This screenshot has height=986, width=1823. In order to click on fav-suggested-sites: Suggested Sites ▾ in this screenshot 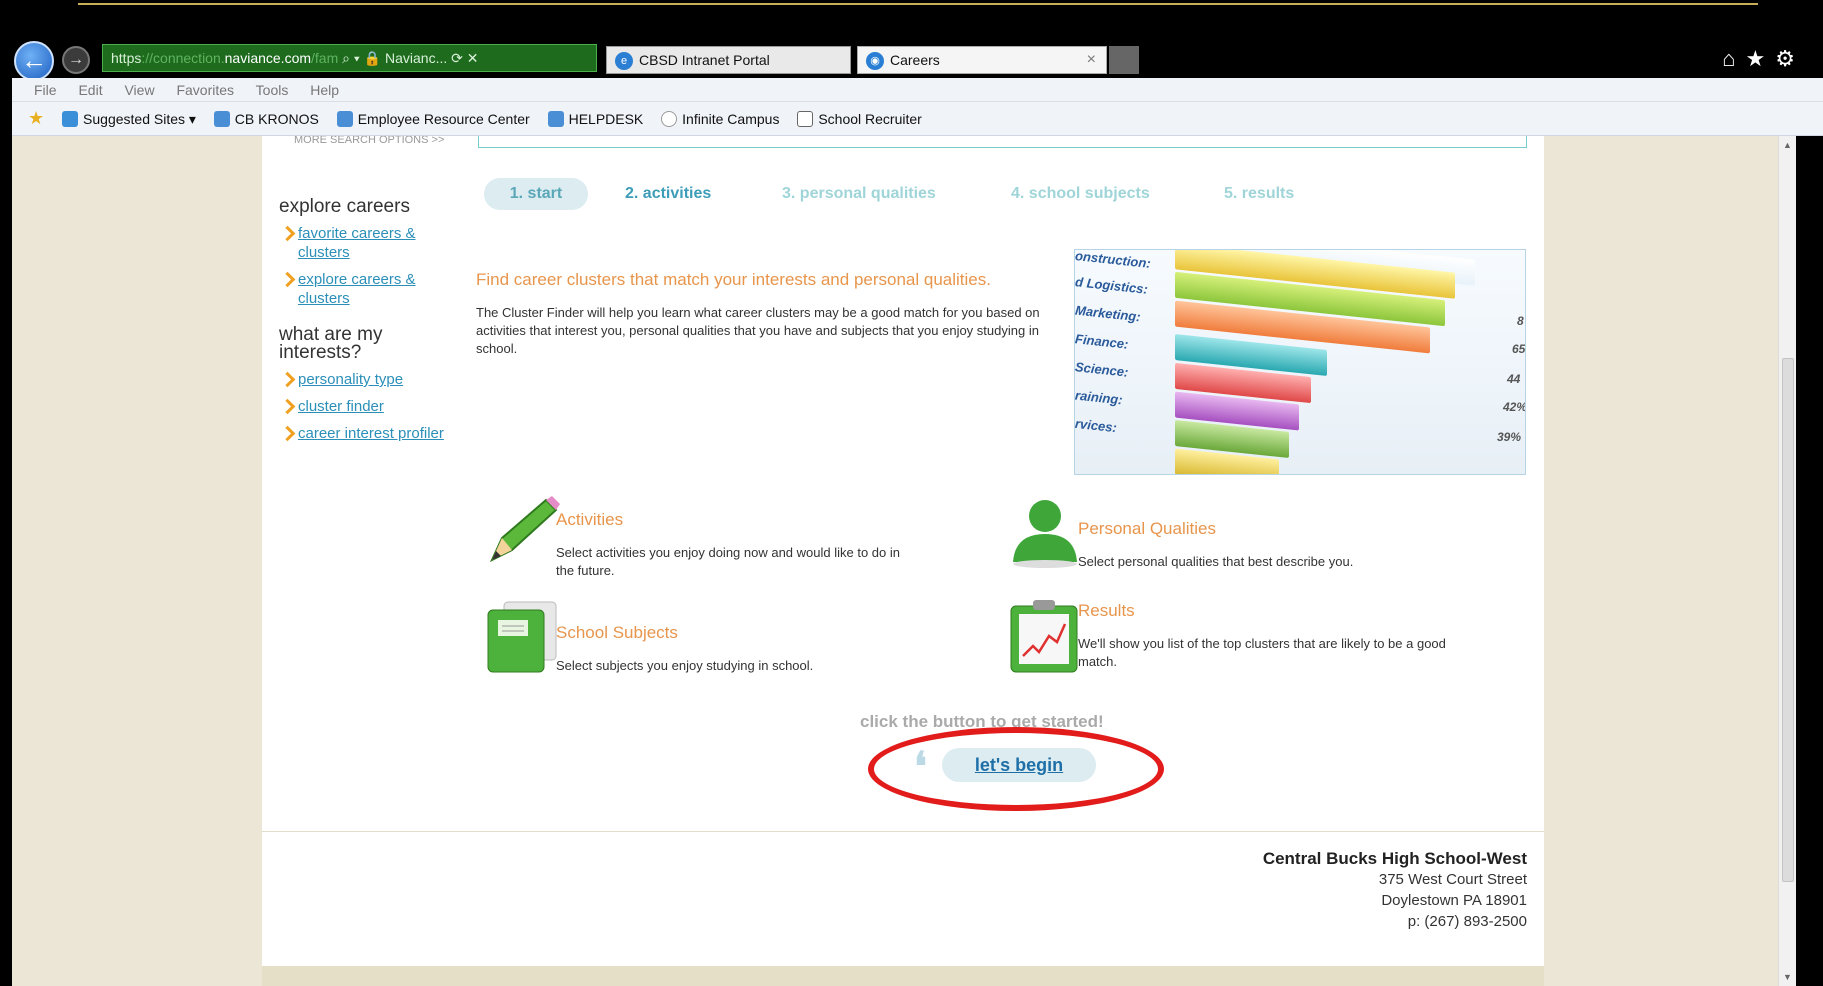, I will do `click(129, 119)`.